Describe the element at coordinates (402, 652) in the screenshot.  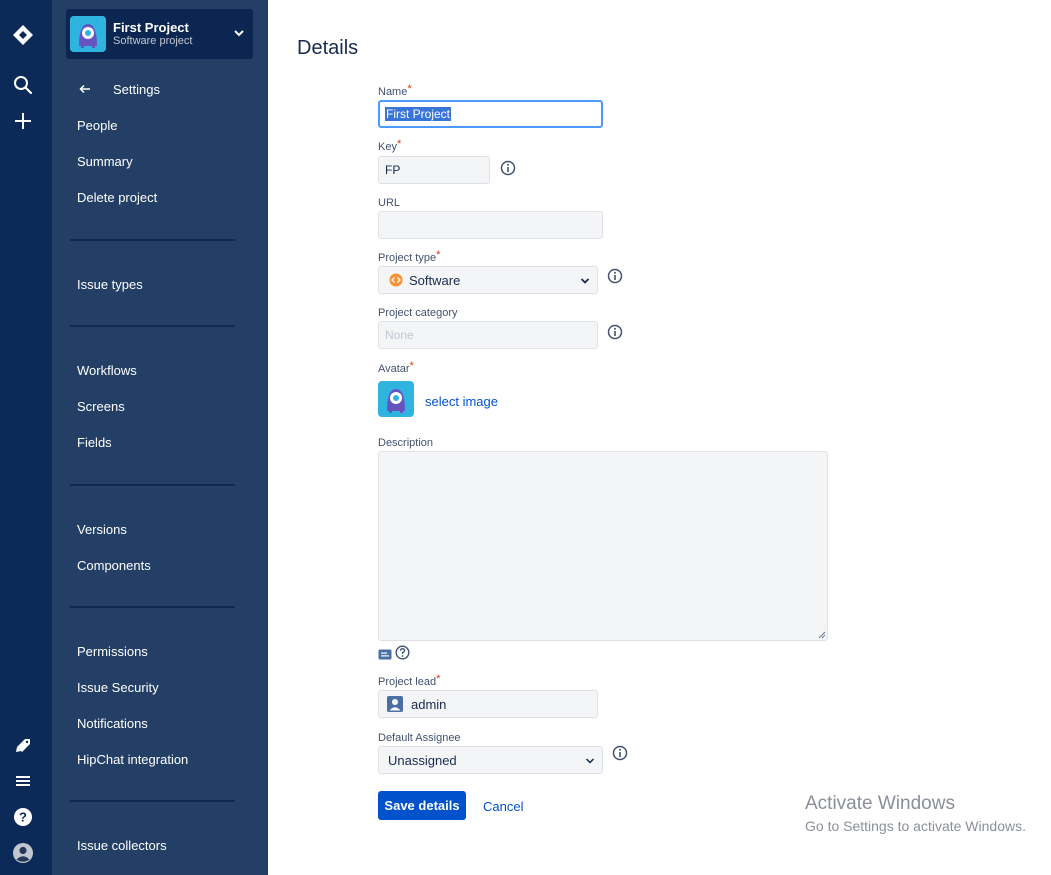
I see `help-icon` at that location.